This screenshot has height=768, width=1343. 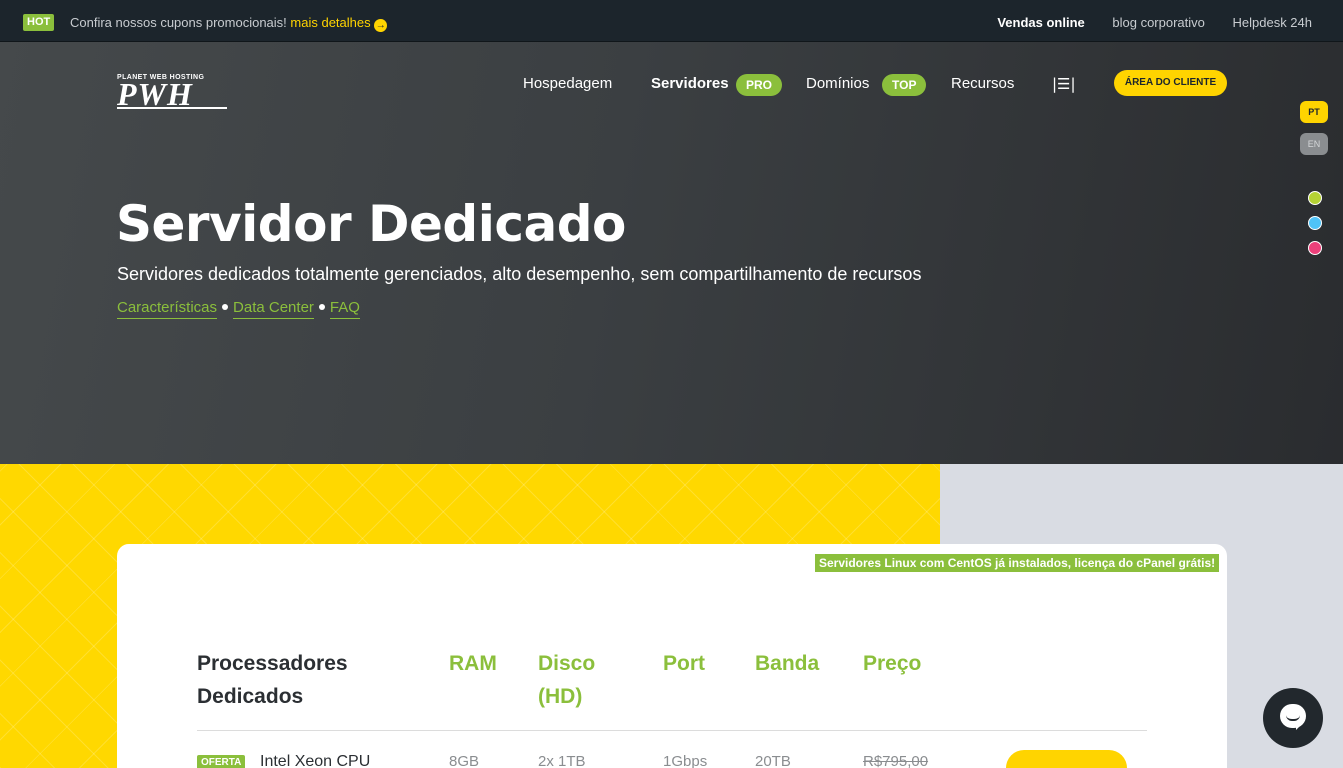 I want to click on top-link-vendas: Vendas online, so click(x=1040, y=22).